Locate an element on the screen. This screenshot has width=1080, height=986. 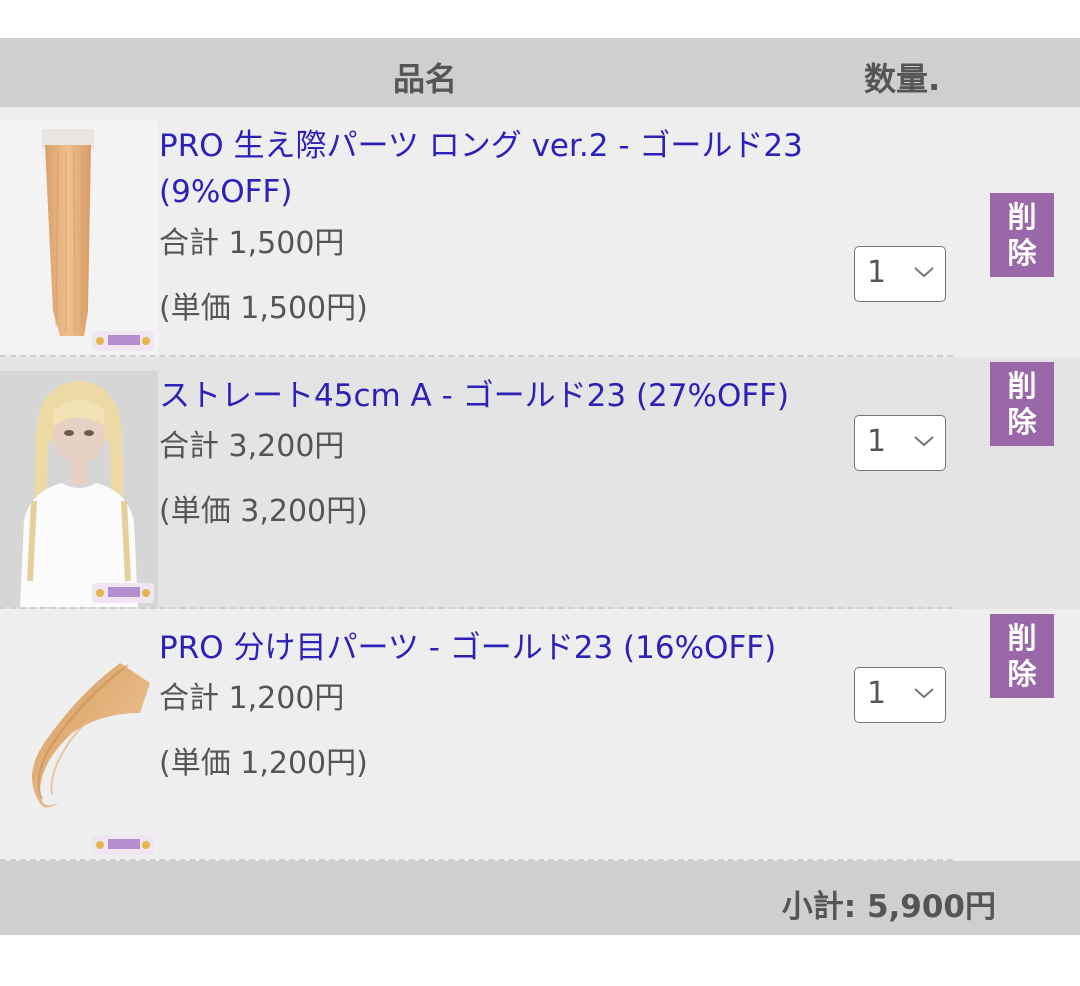
column-header-quantity: 数量. is located at coordinates (902, 79).